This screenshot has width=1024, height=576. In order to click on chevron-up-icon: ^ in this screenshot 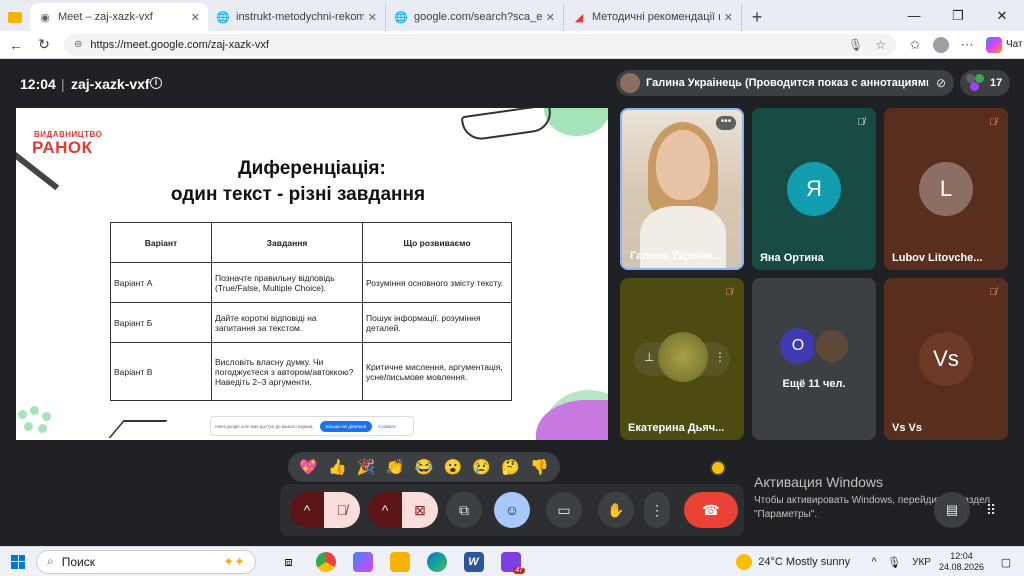, I will do `click(874, 562)`.